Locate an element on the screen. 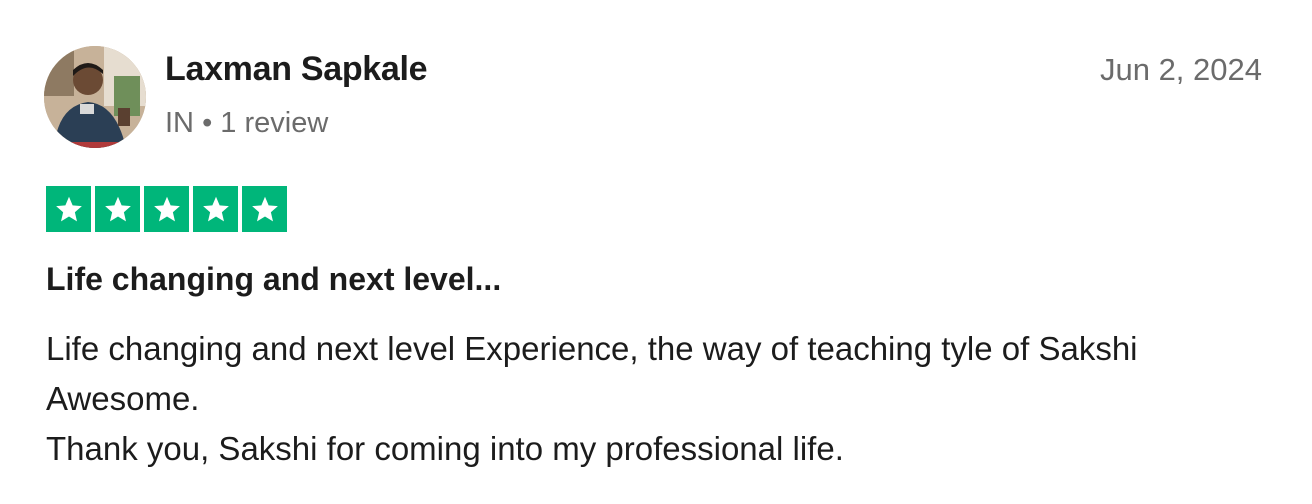  star-rating is located at coordinates (166, 209).